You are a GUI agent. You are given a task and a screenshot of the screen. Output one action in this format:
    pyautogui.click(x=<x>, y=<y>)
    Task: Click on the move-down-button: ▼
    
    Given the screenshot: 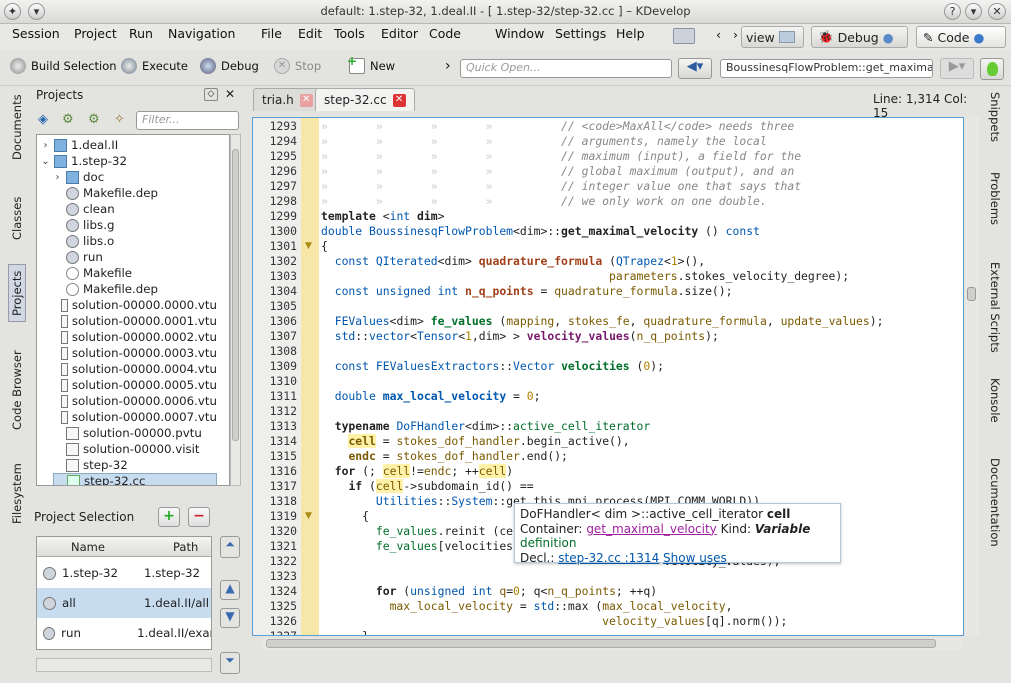 What is the action you would take?
    pyautogui.click(x=230, y=618)
    